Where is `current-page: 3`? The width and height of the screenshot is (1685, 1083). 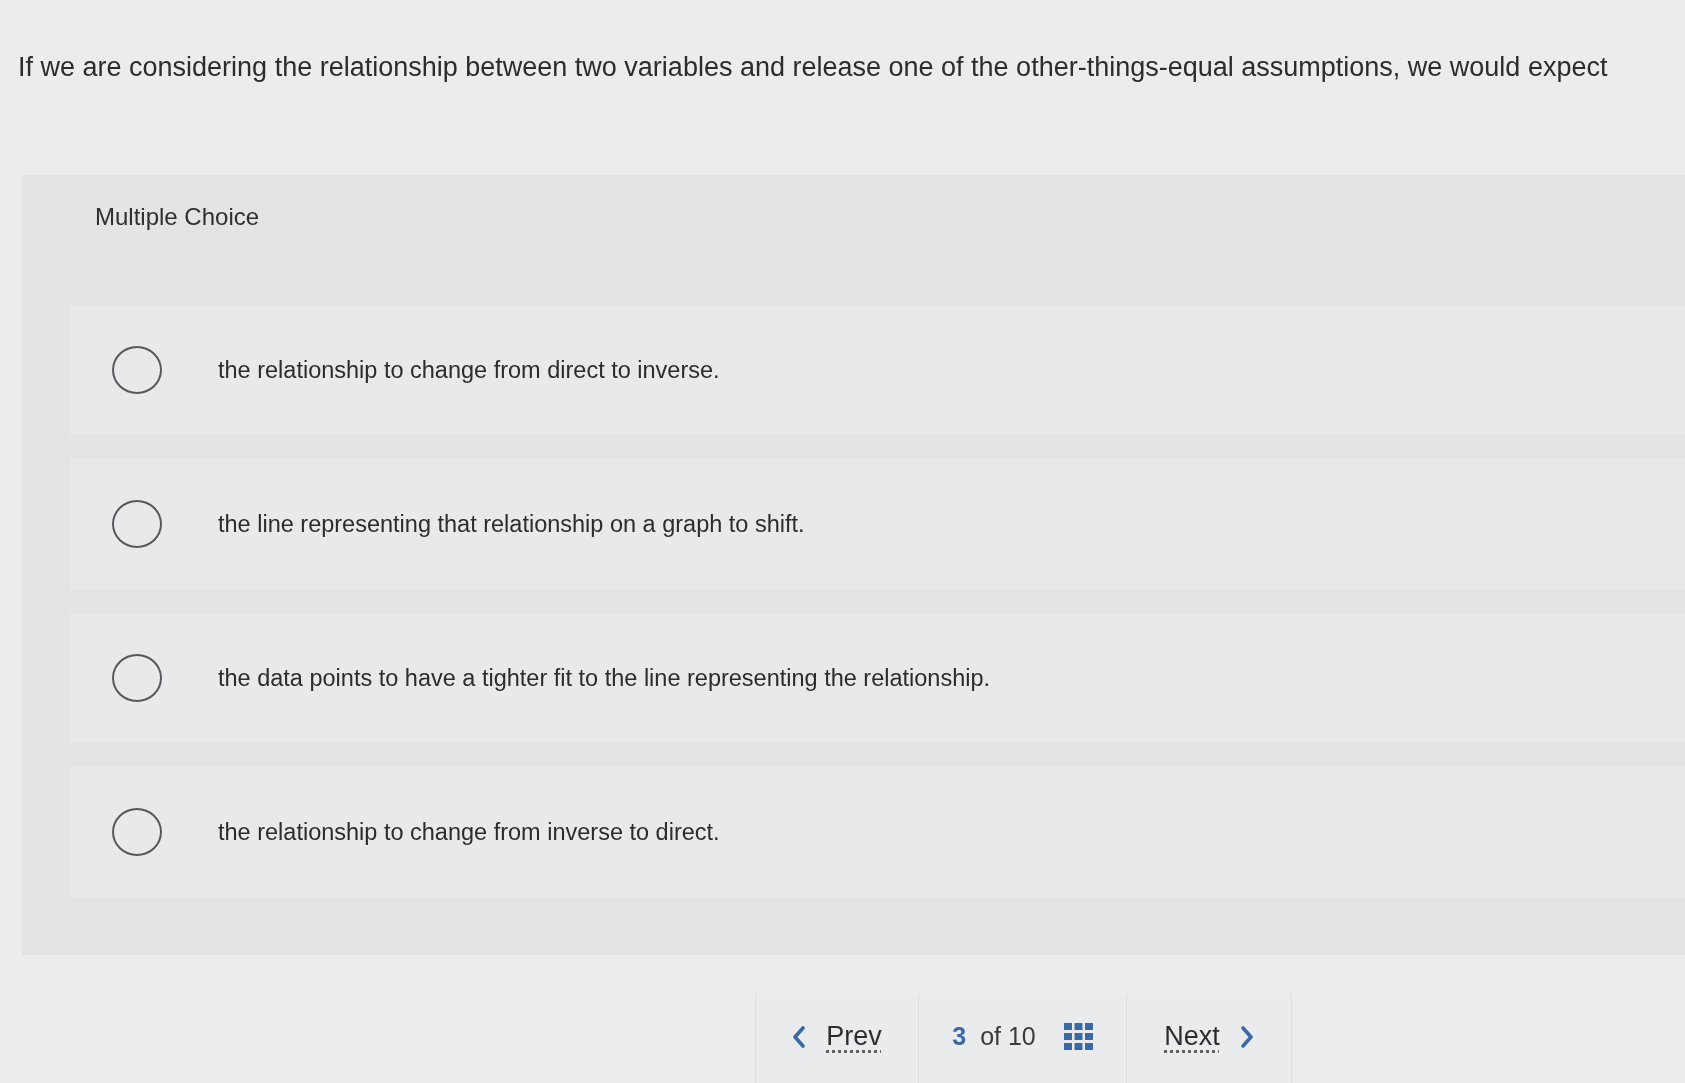
current-page: 3 is located at coordinates (959, 1036).